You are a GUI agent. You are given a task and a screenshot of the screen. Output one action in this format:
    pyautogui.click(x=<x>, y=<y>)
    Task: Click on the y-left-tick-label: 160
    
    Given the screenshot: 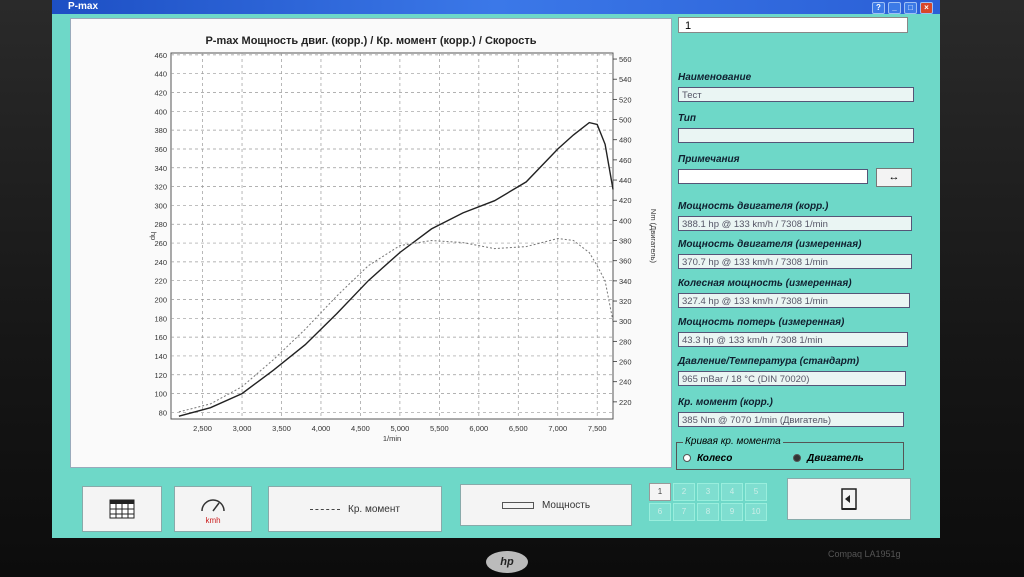 What is the action you would take?
    pyautogui.click(x=160, y=337)
    